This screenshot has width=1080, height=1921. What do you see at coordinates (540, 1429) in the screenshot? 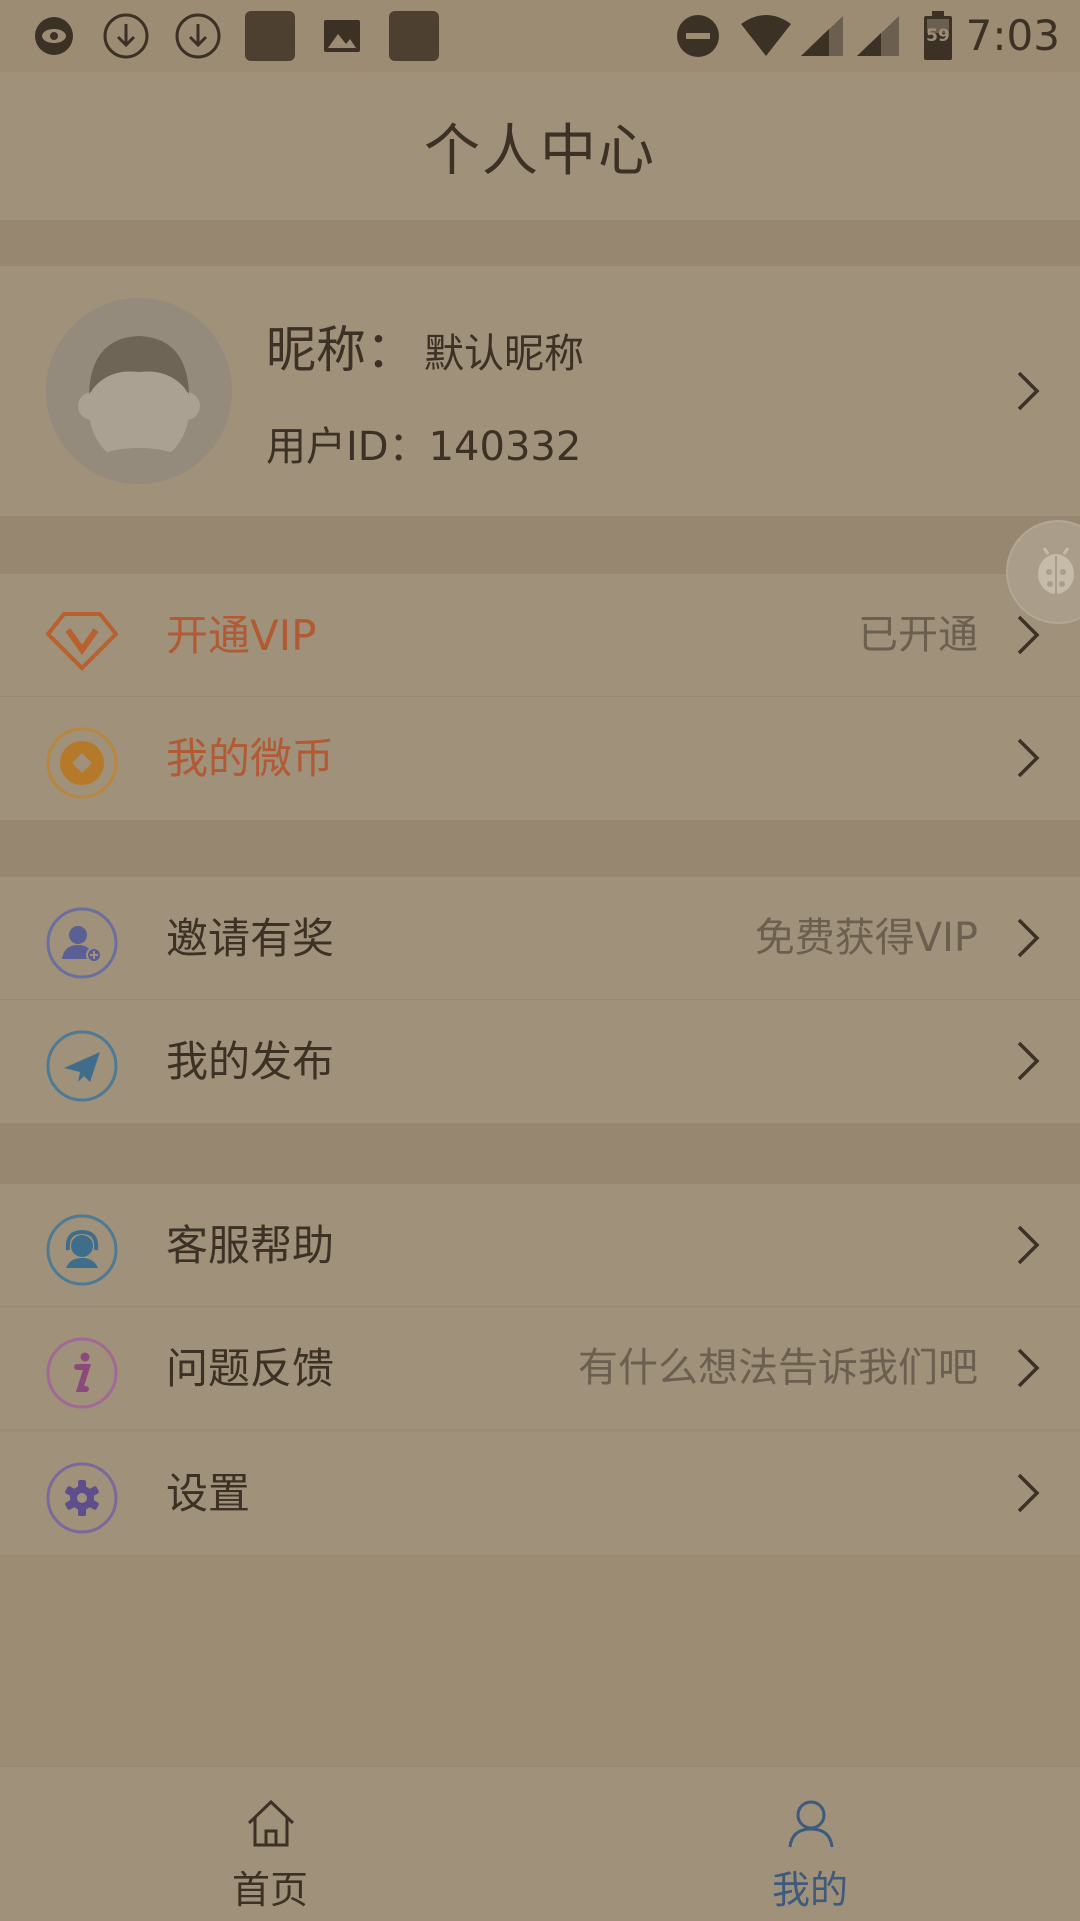
I see `divider` at bounding box center [540, 1429].